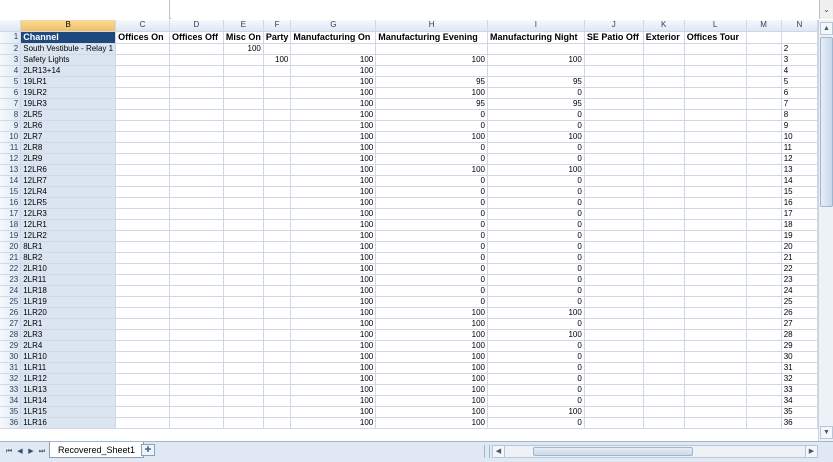 This screenshot has width=833, height=462. I want to click on cell-n: 28, so click(799, 335).